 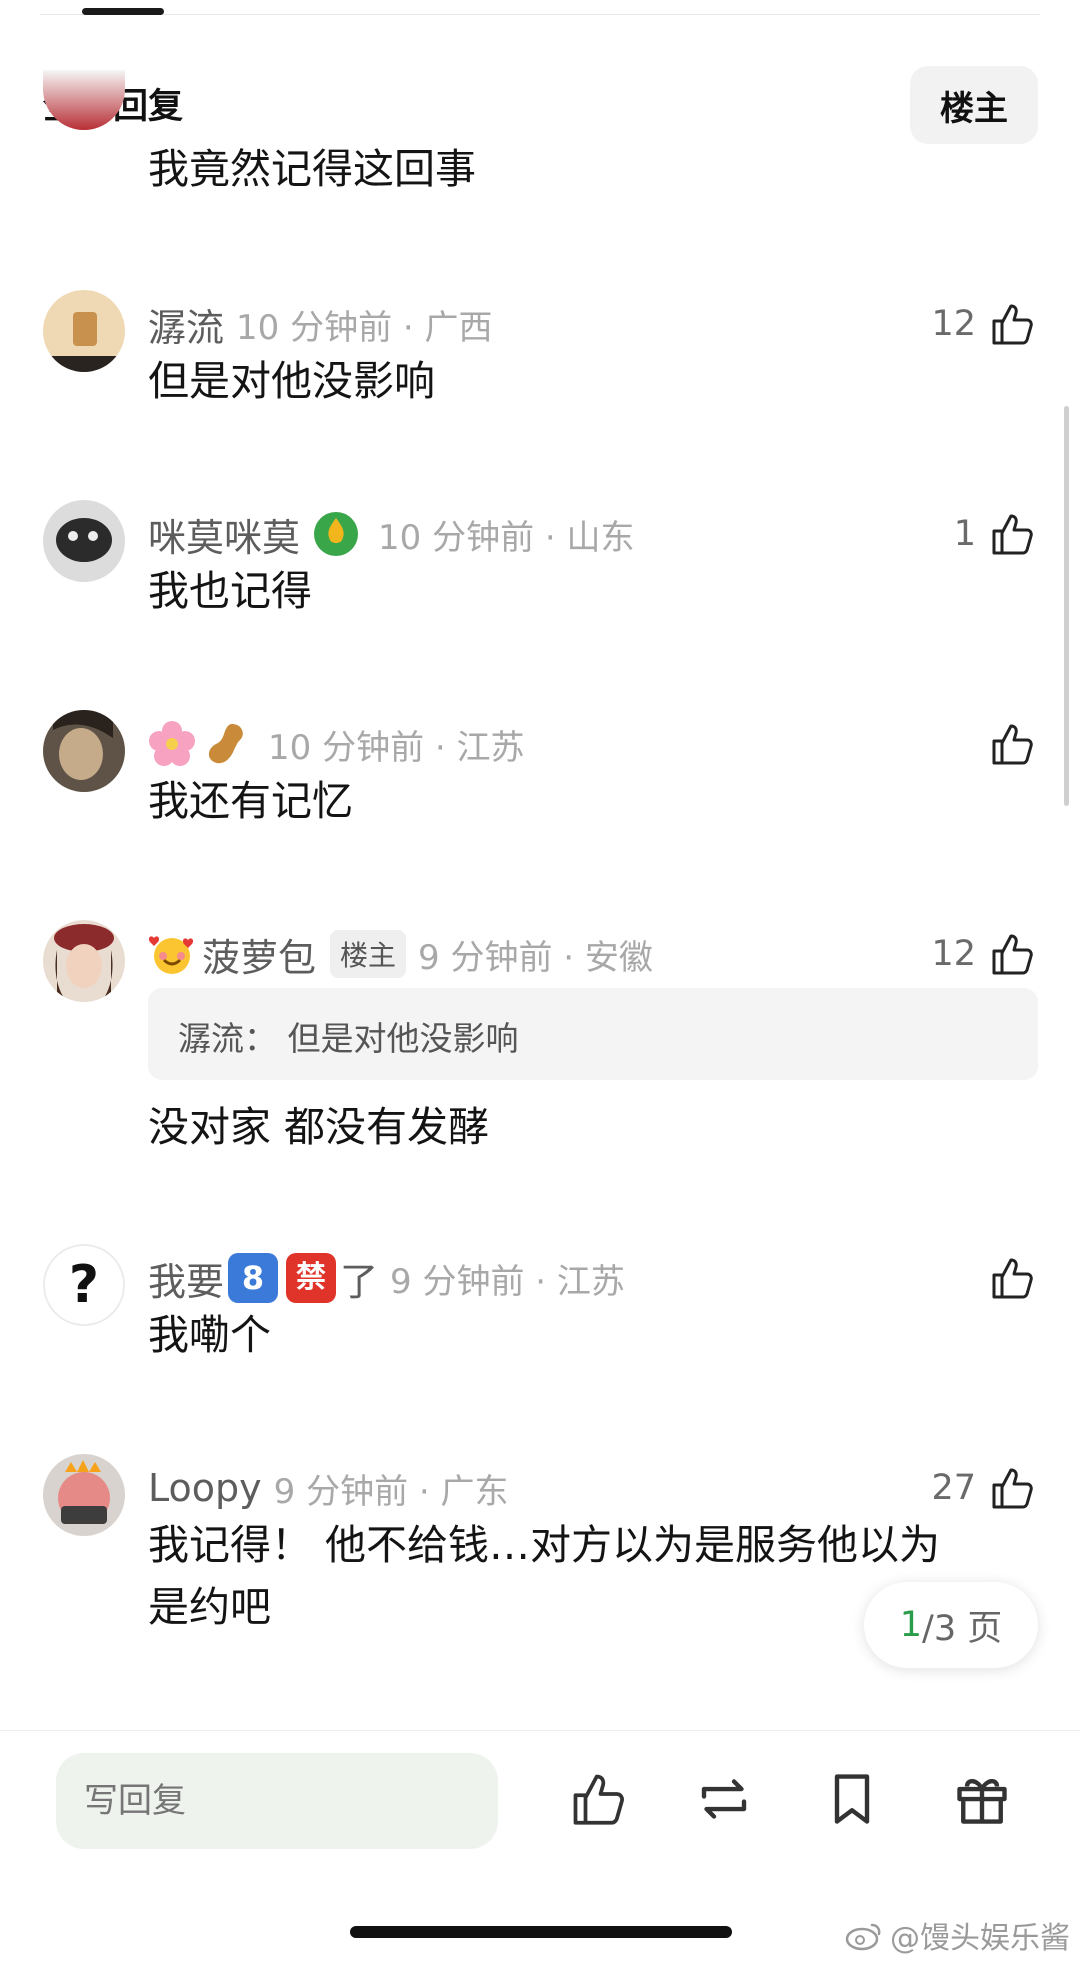 I want to click on comment-meta: 潺流 10 分钟前 · 广西, so click(x=320, y=324).